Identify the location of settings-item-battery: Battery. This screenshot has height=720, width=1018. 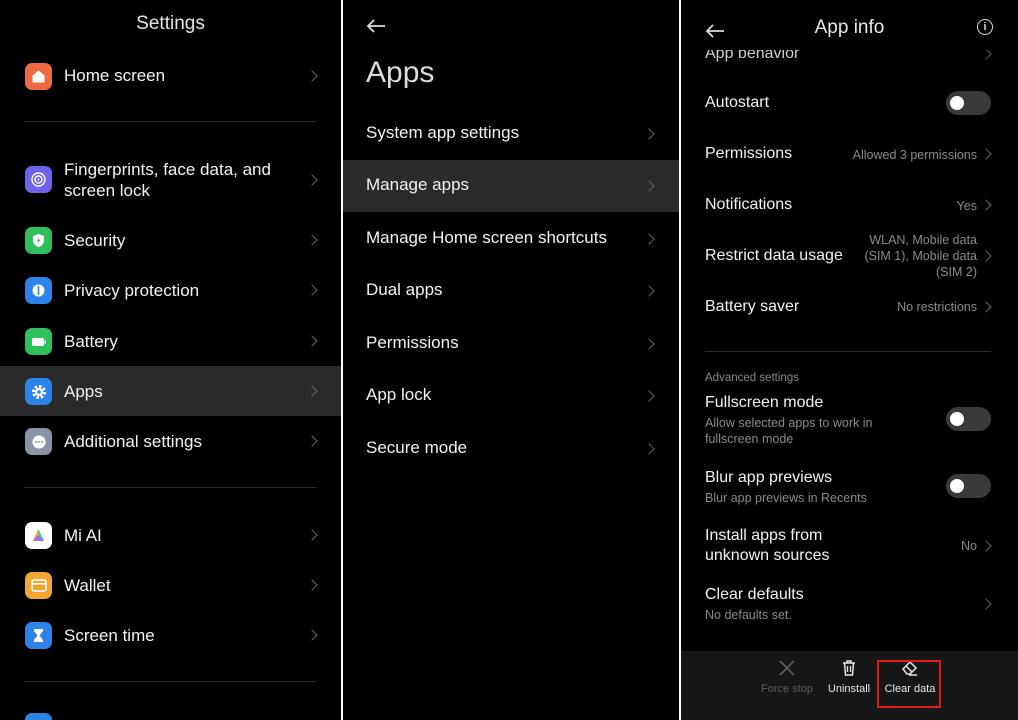
(170, 341).